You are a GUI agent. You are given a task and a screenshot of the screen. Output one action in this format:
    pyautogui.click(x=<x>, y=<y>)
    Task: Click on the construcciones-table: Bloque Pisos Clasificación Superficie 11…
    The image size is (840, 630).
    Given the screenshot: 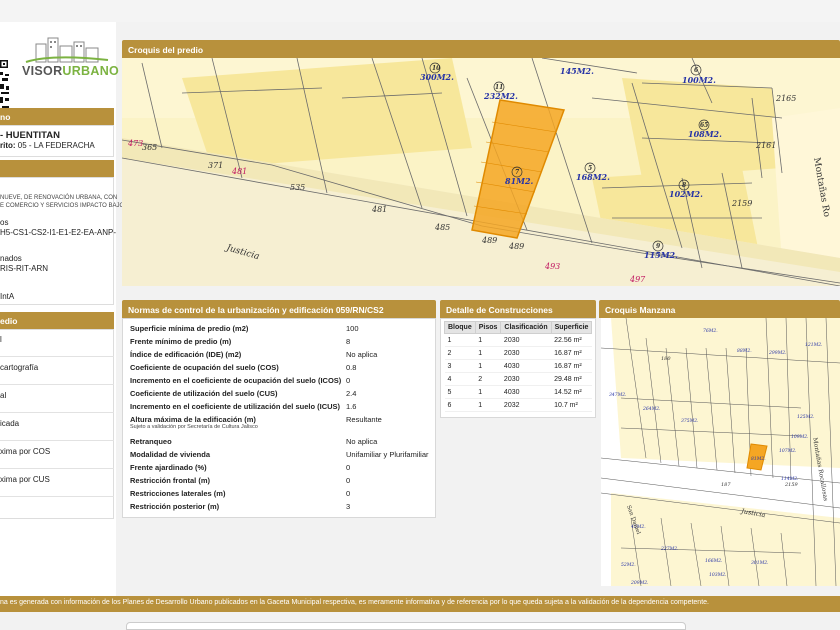 What is the action you would take?
    pyautogui.click(x=518, y=366)
    